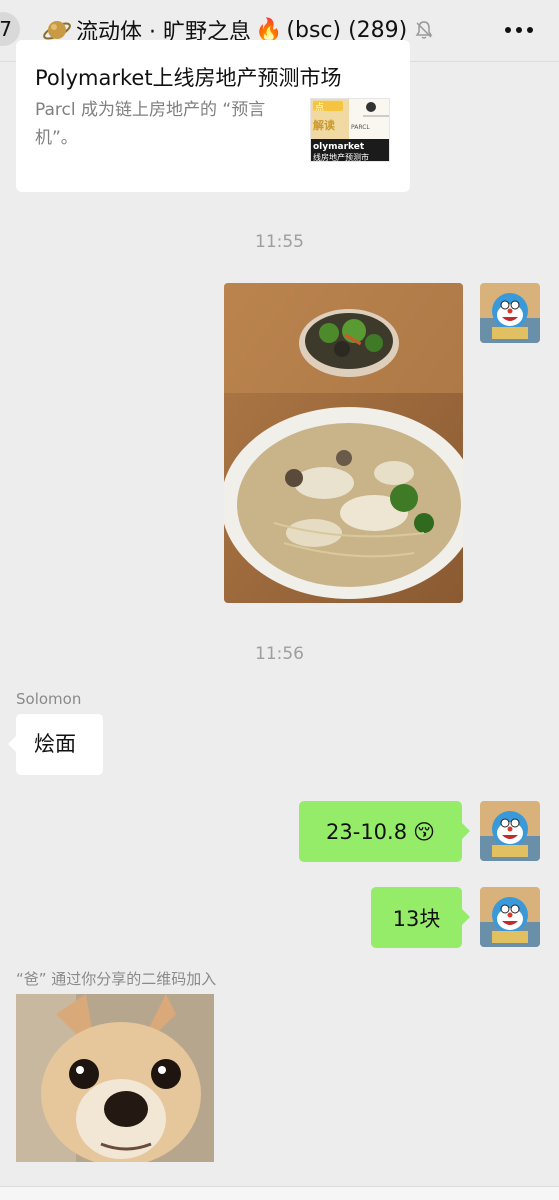  I want to click on input-bar-edge, so click(279, 1193).